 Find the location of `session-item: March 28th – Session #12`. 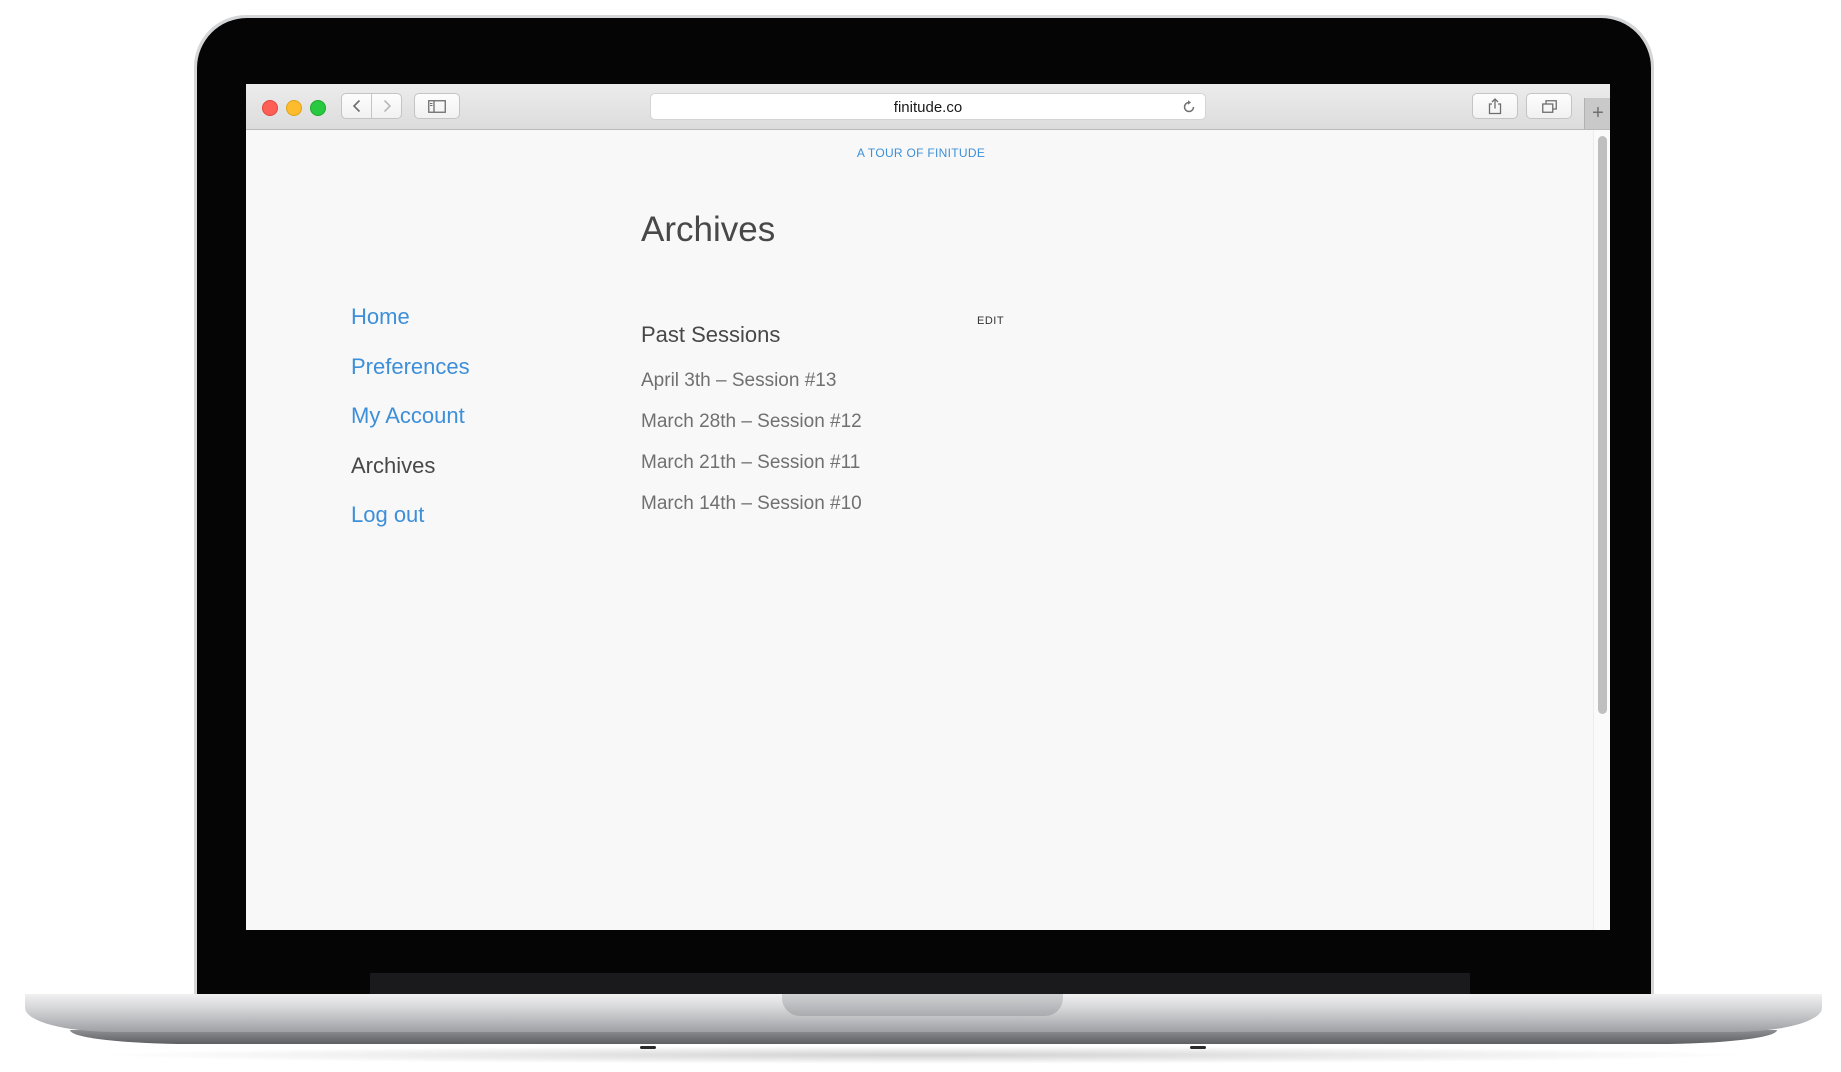

session-item: March 28th – Session #12 is located at coordinates (751, 421).